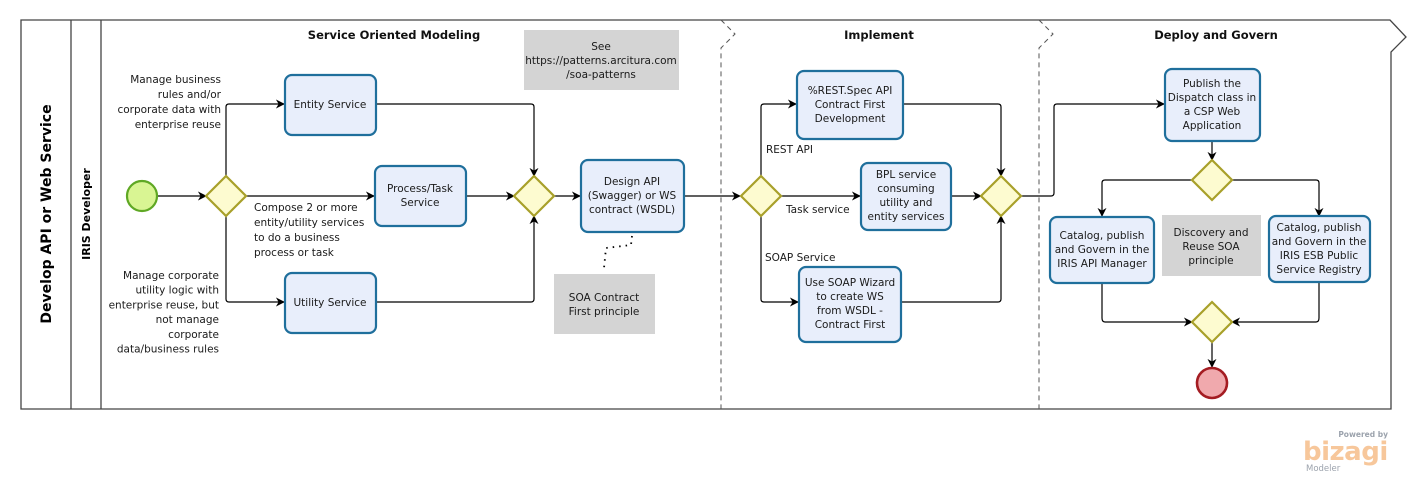  Describe the element at coordinates (850, 297) in the screenshot. I see `text-line: to create WS` at that location.